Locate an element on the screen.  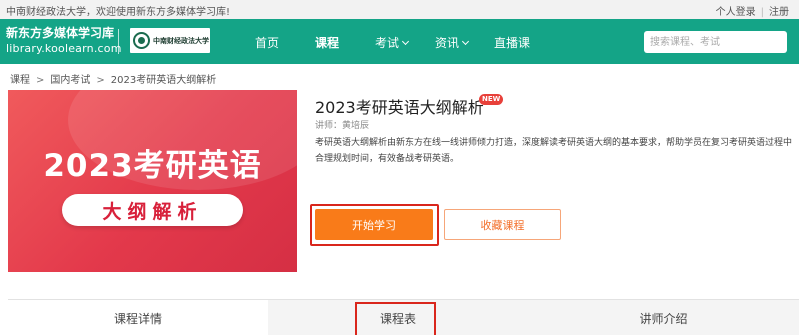
nav-item-home: 首页 is located at coordinates (267, 42).